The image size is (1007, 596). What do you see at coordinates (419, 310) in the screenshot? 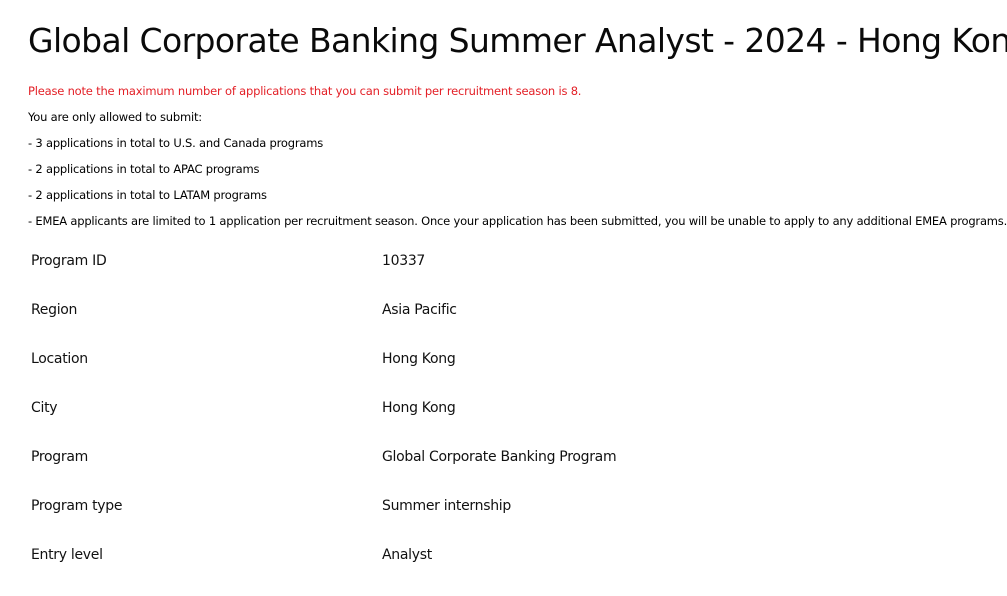
I see `detail-value: Asia Pacific` at bounding box center [419, 310].